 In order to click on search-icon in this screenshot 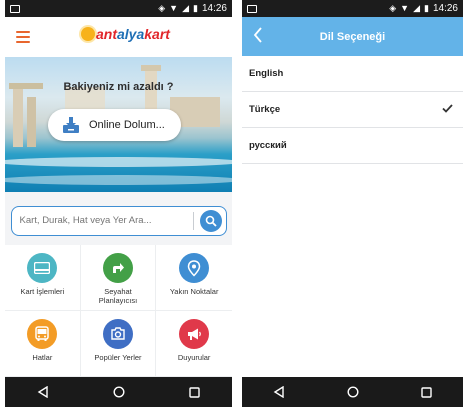, I will do `click(211, 221)`.